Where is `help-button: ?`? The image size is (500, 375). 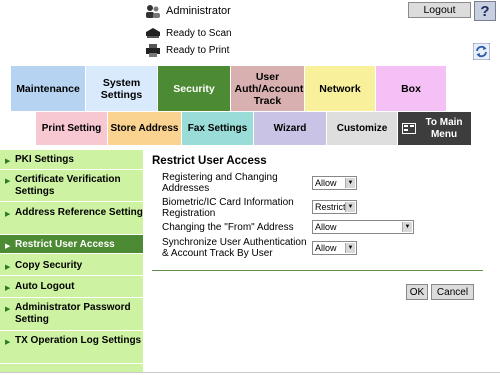 help-button: ? is located at coordinates (485, 11).